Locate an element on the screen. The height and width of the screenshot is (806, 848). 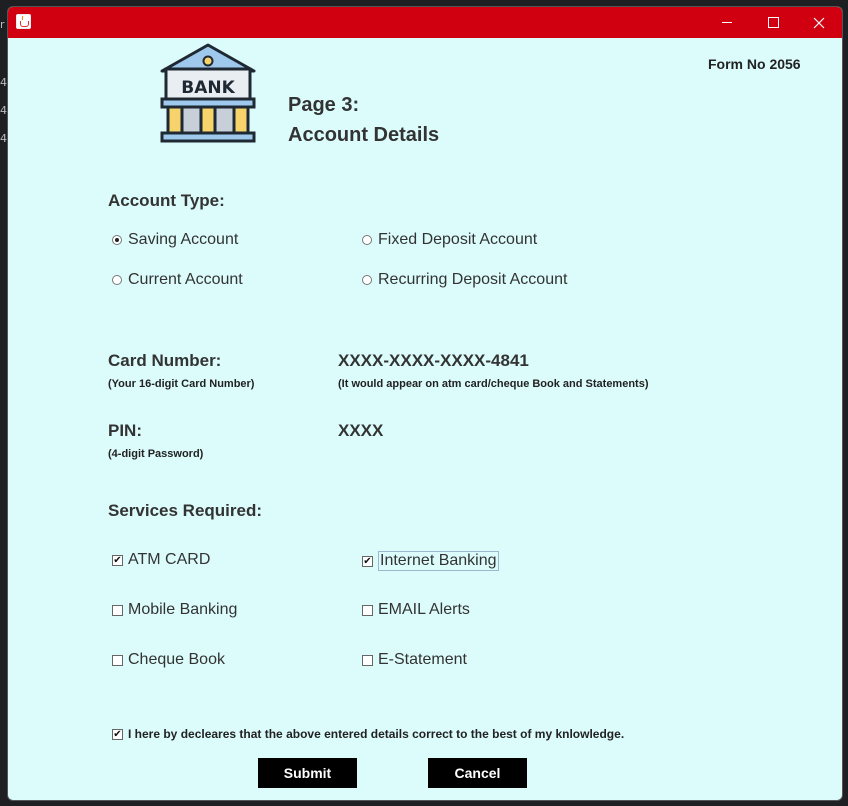
java-app-icon is located at coordinates (23, 21).